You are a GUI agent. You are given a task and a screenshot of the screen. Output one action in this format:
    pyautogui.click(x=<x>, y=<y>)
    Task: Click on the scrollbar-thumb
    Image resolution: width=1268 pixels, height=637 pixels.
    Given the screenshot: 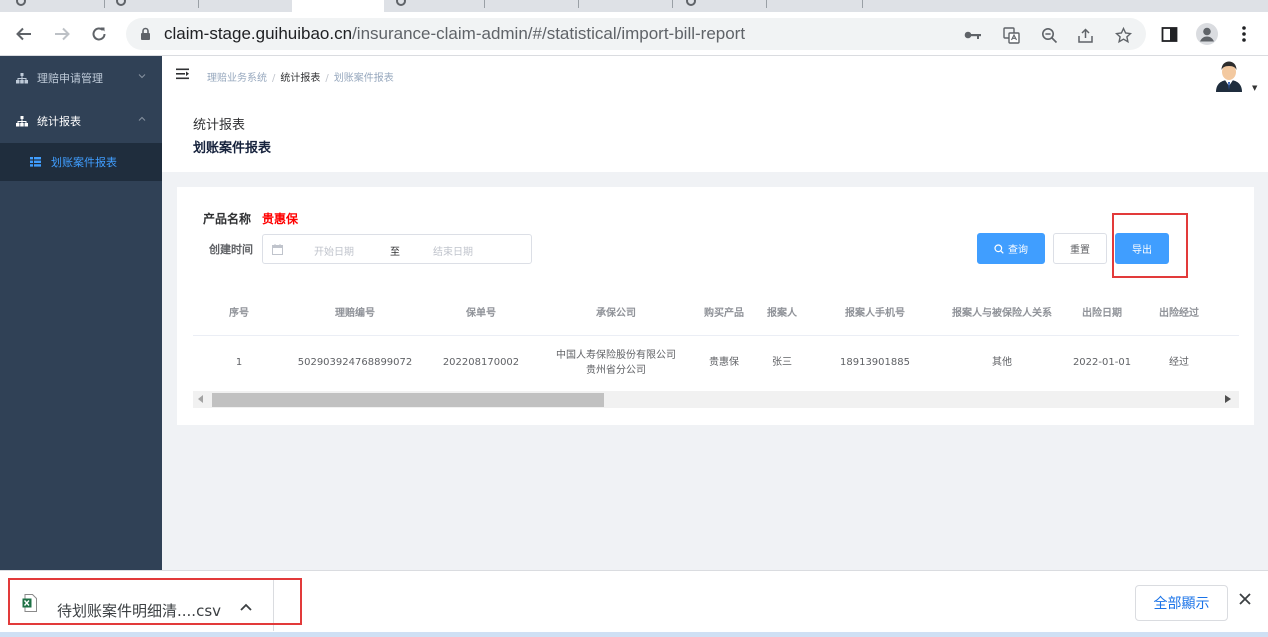 What is the action you would take?
    pyautogui.click(x=408, y=400)
    